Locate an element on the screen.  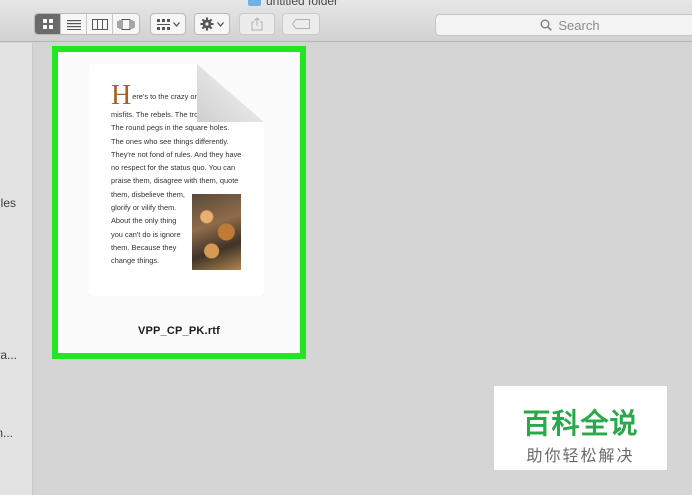
list-view-button is located at coordinates (74, 24).